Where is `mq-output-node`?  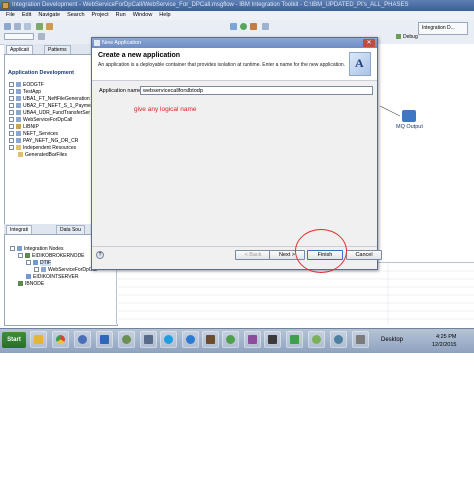
mq-output-node is located at coordinates (409, 116).